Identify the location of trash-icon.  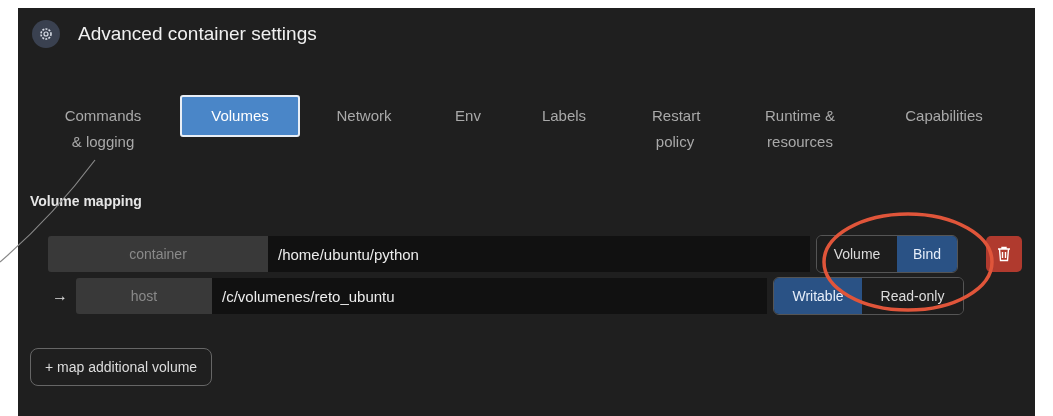
(1004, 254).